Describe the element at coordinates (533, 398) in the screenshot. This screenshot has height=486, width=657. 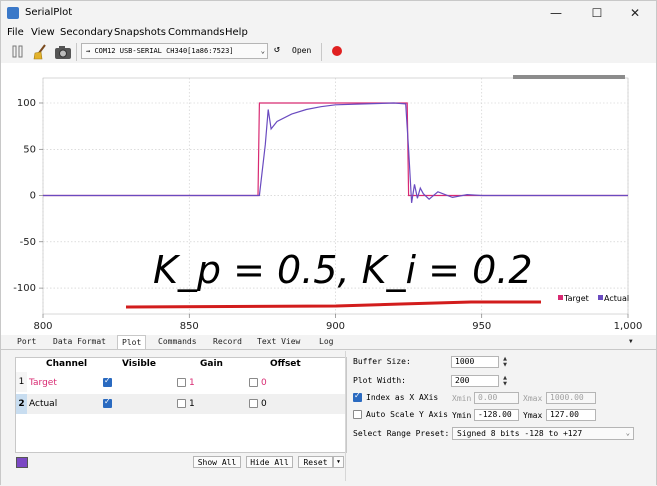
I see `xmax-label: Xmax` at that location.